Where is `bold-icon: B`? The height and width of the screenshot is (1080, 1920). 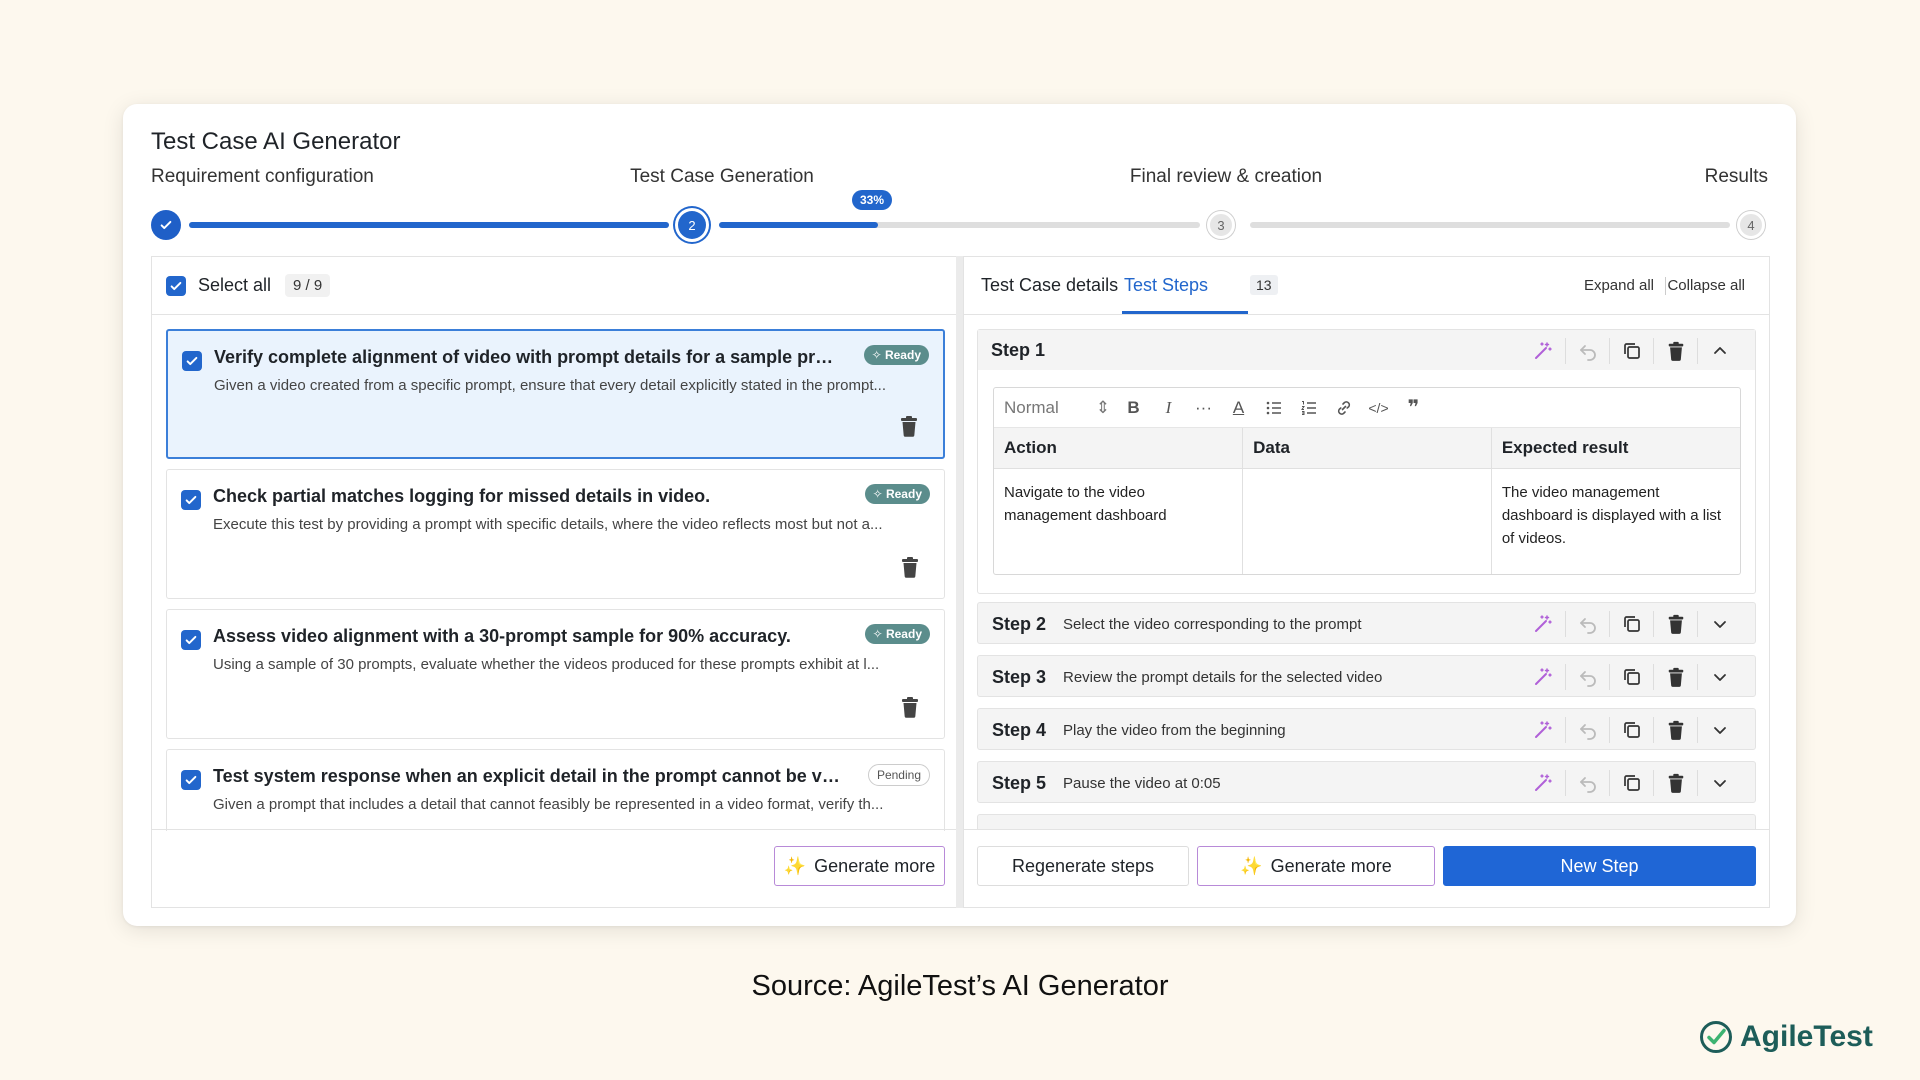 bold-icon: B is located at coordinates (1133, 408).